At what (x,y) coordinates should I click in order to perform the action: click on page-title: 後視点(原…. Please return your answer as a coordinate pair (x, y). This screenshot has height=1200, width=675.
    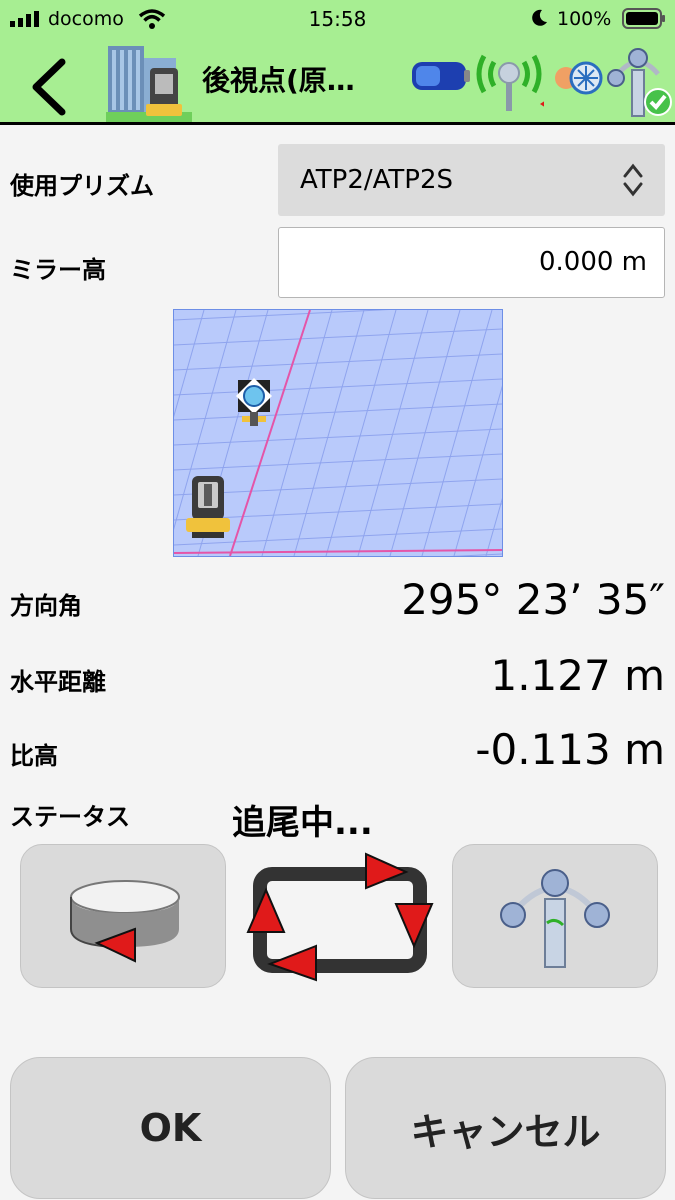
    Looking at the image, I should click on (278, 80).